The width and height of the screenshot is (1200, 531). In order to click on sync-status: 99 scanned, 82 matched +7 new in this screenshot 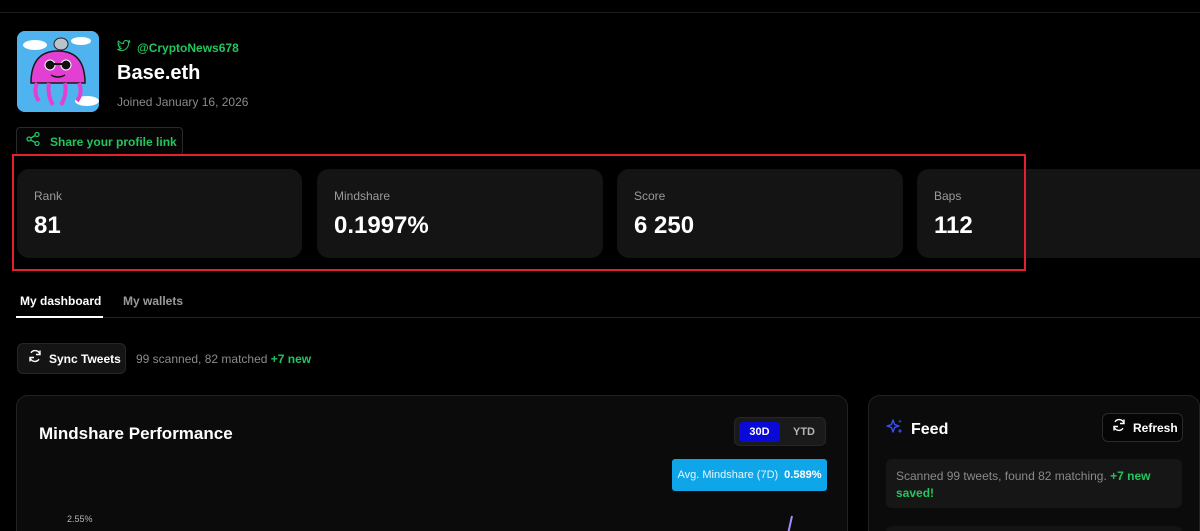, I will do `click(223, 359)`.